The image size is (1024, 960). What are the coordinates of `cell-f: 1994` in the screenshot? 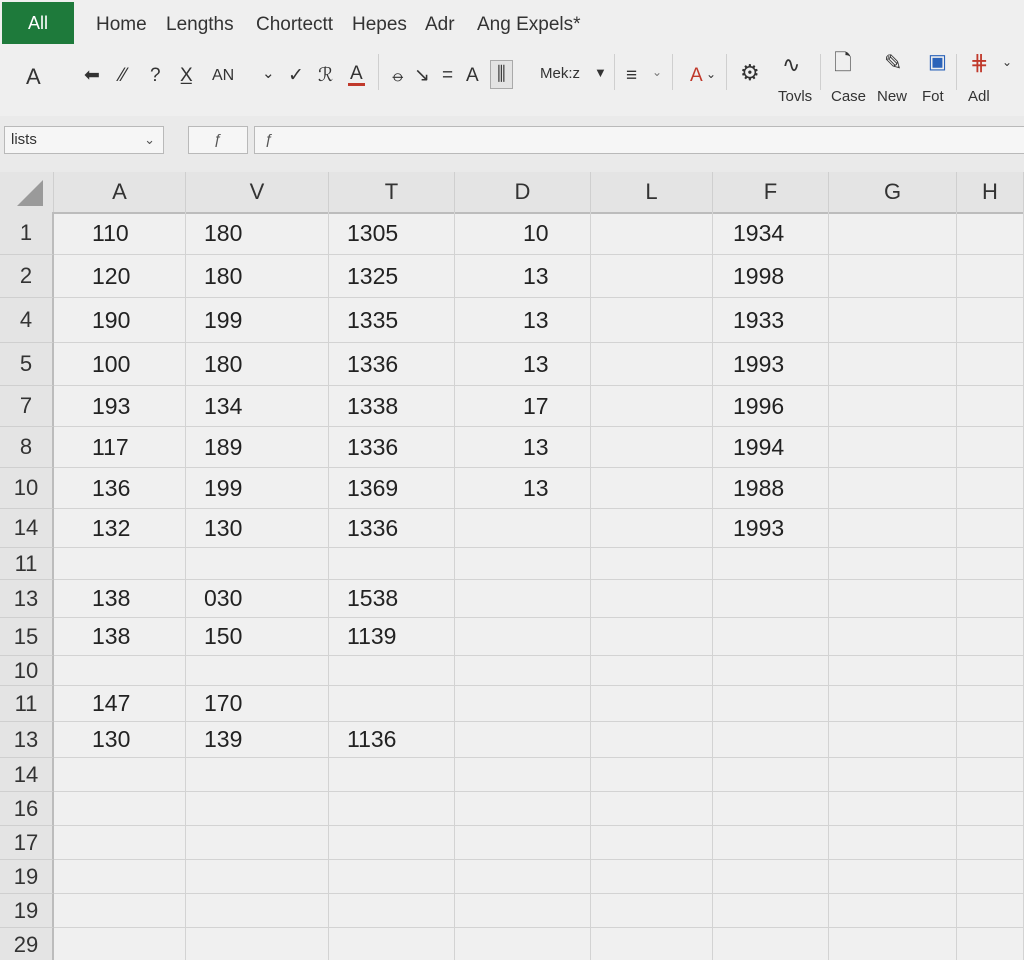 It's located at (771, 447).